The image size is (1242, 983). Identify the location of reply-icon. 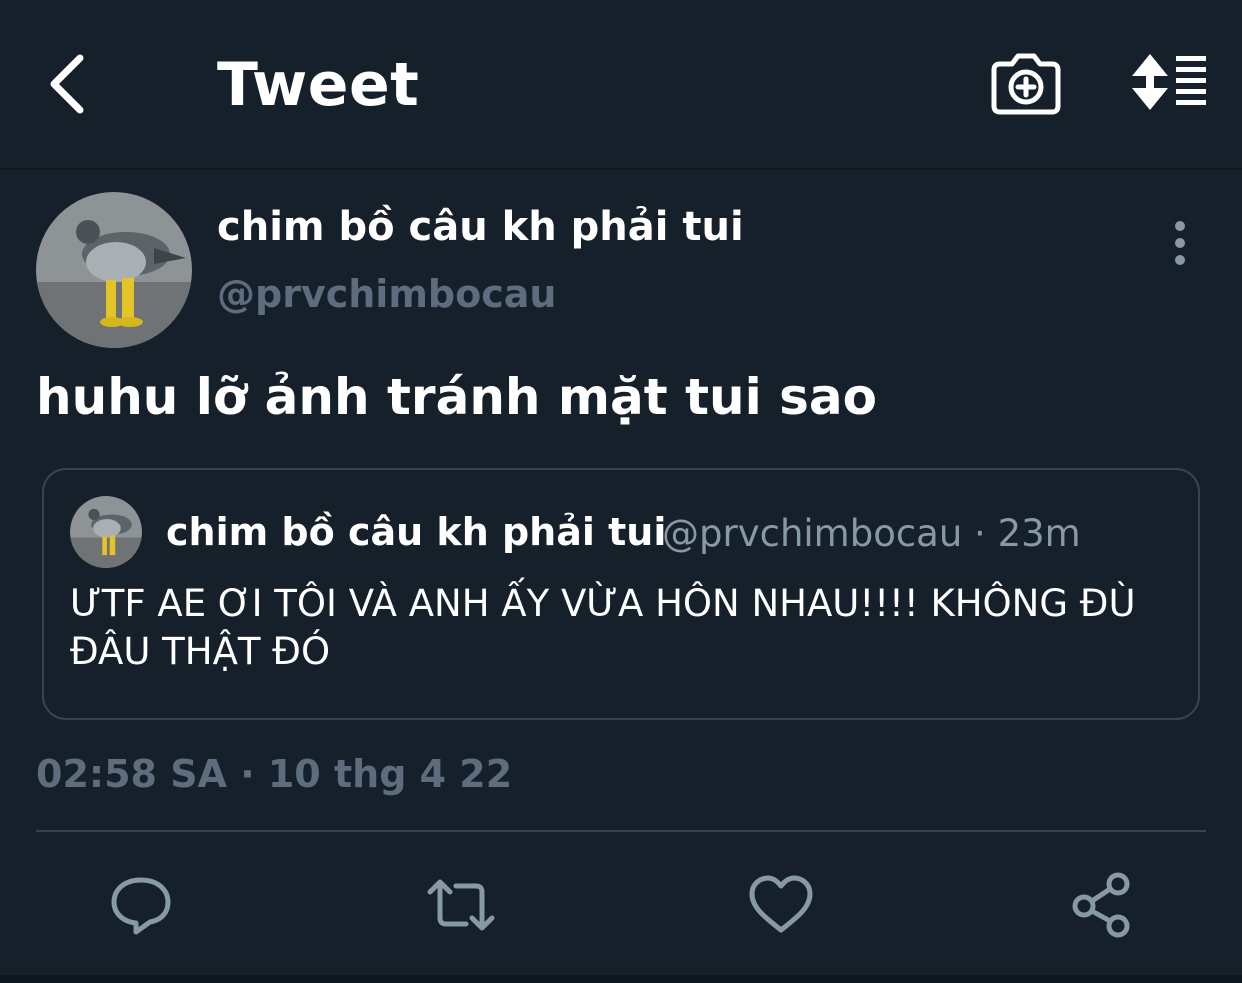
(141, 906).